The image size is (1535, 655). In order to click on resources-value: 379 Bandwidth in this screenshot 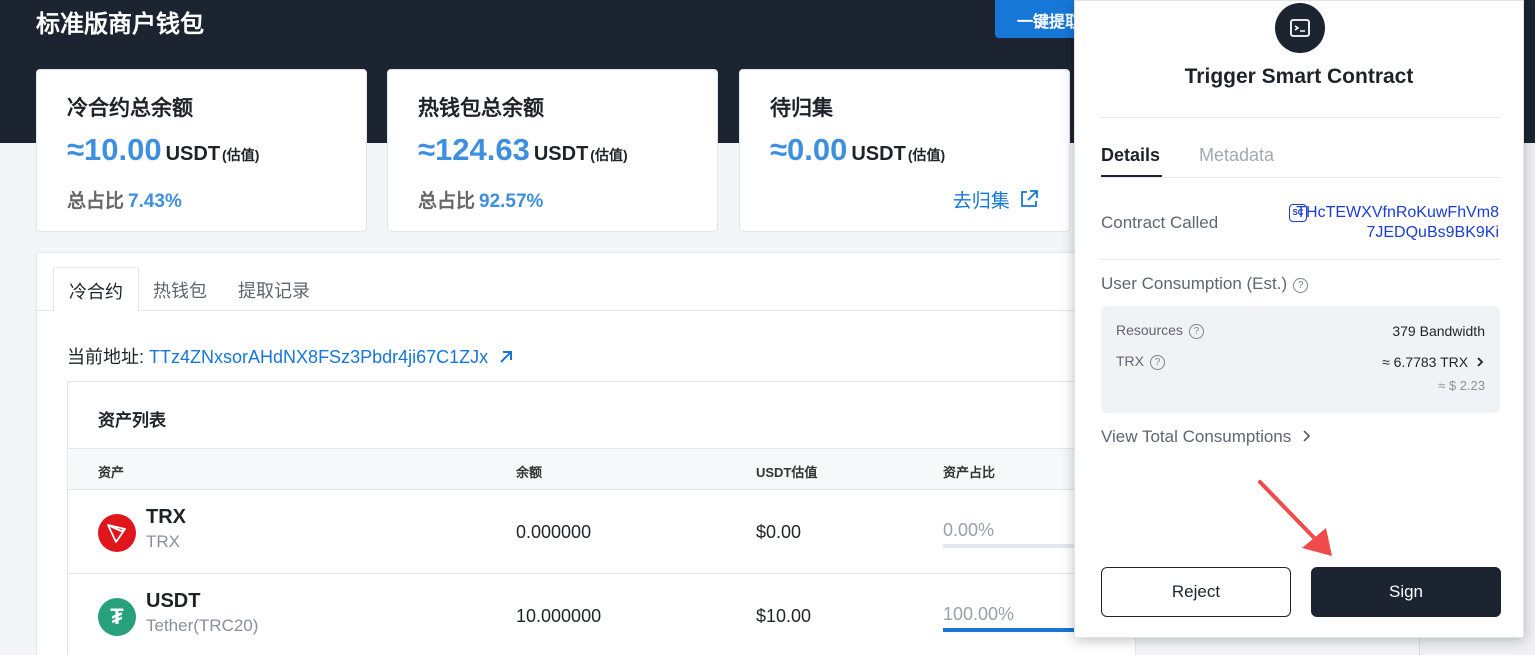, I will do `click(1438, 331)`.